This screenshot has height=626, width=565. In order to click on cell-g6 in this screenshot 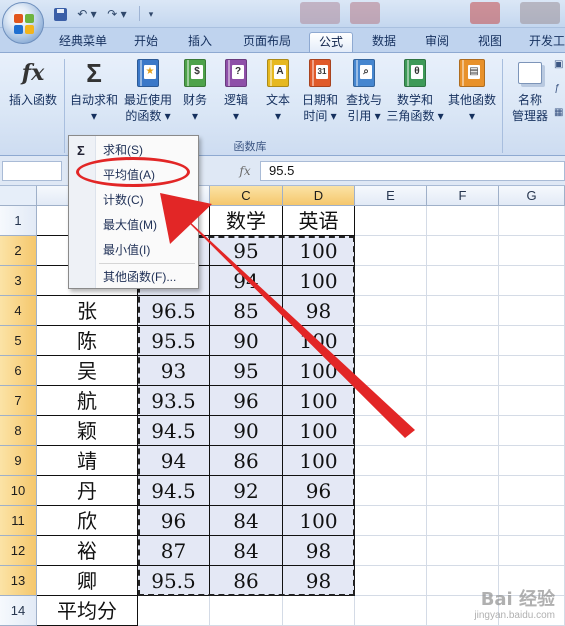, I will do `click(532, 371)`.